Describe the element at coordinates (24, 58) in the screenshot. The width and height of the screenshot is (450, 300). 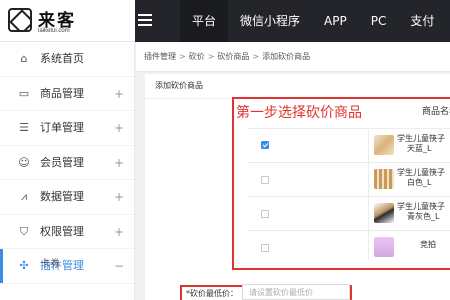
I see `home-icon: ⌂` at that location.